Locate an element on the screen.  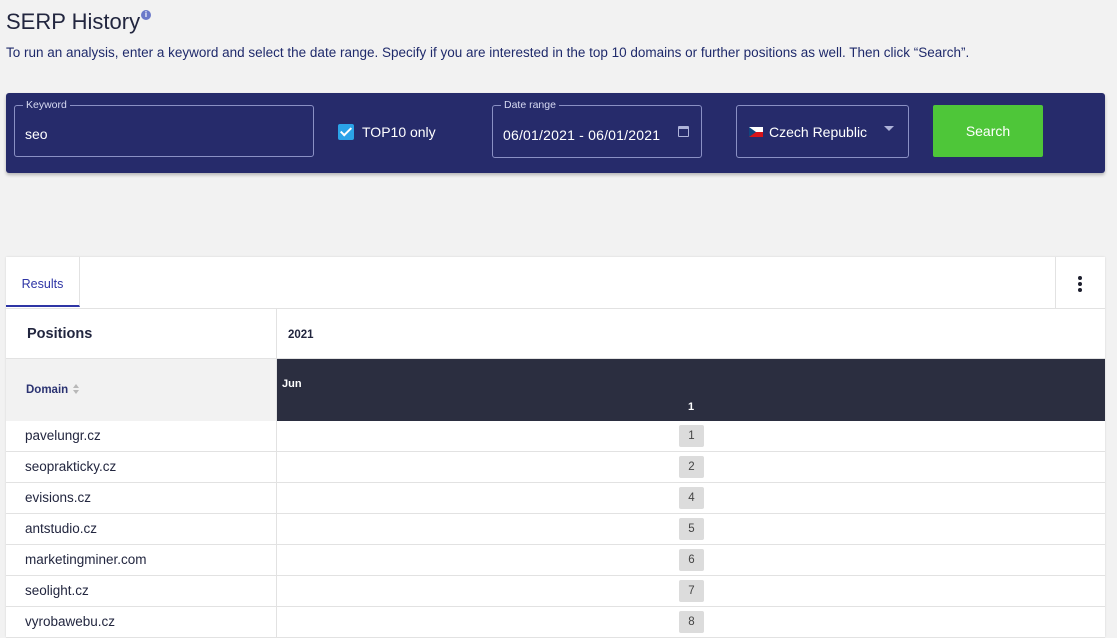
info-icon: i is located at coordinates (146, 15).